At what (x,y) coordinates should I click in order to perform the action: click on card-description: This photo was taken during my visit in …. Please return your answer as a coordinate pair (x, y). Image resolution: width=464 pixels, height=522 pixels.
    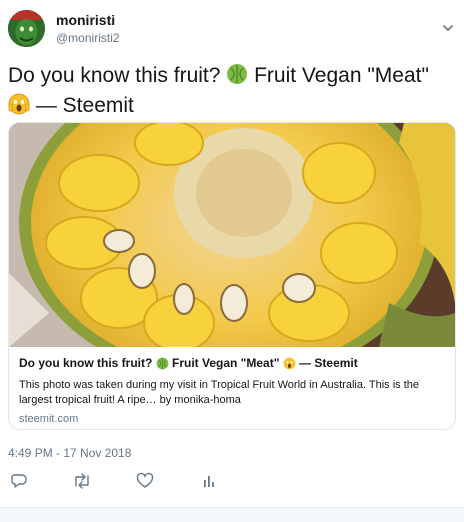
    Looking at the image, I should click on (219, 392).